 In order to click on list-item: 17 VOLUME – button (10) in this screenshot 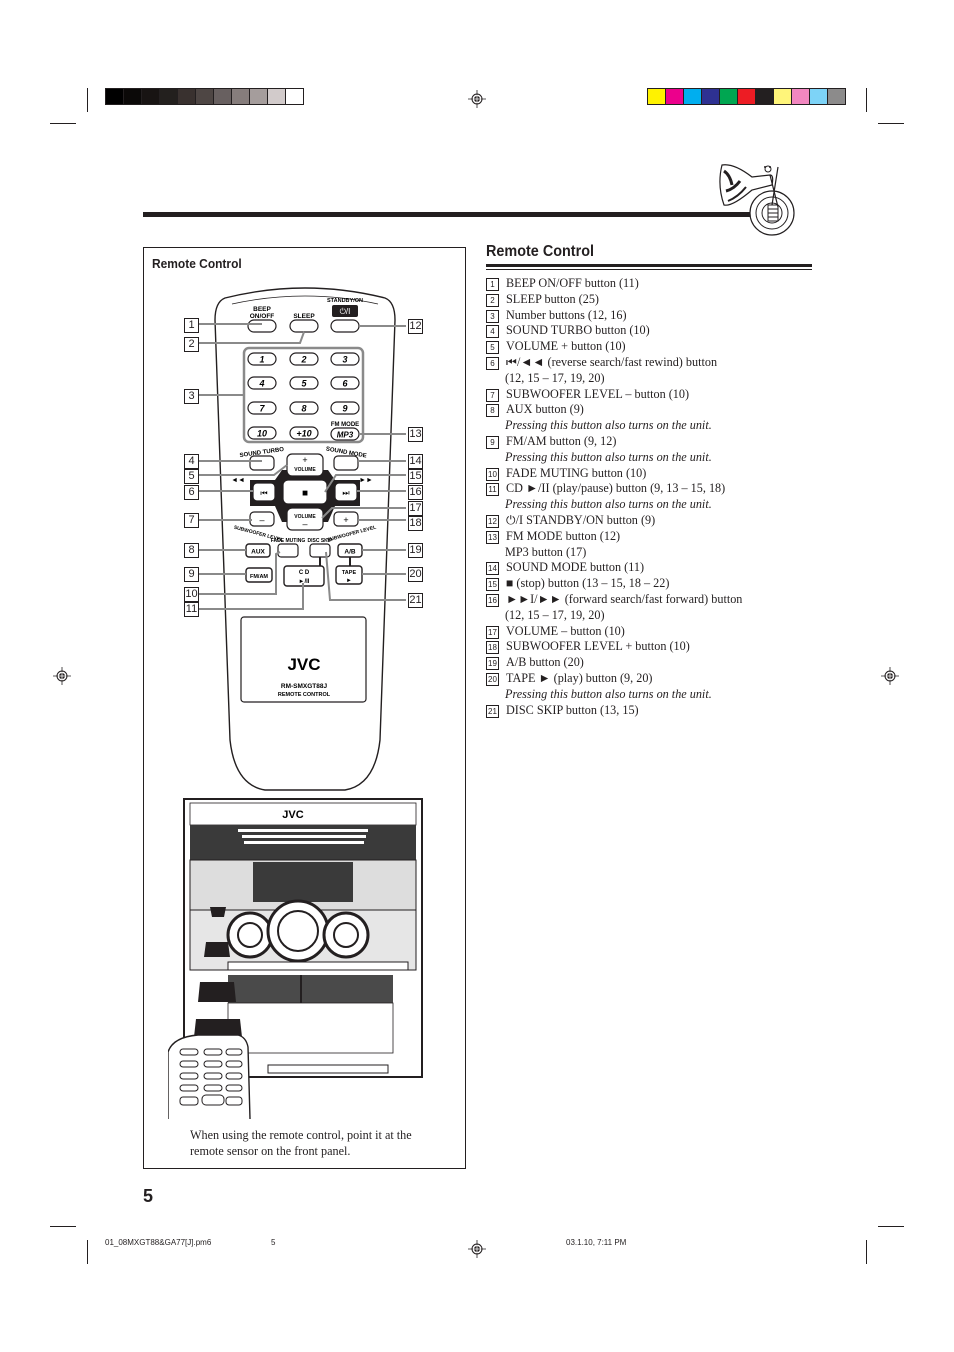, I will do `click(656, 632)`.